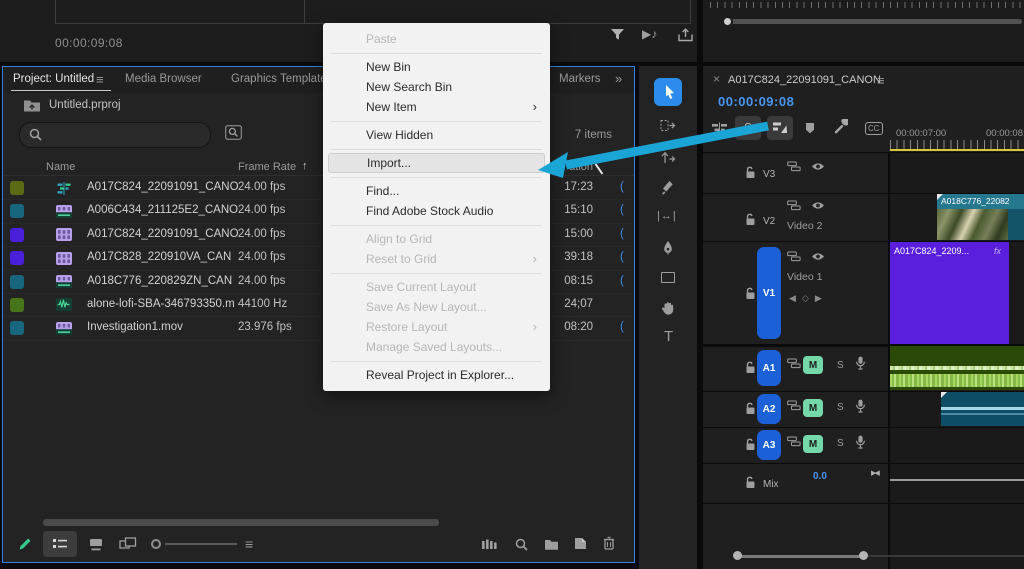 This screenshot has width=1024, height=569. Describe the element at coordinates (609, 543) in the screenshot. I see `trash-icon` at that location.